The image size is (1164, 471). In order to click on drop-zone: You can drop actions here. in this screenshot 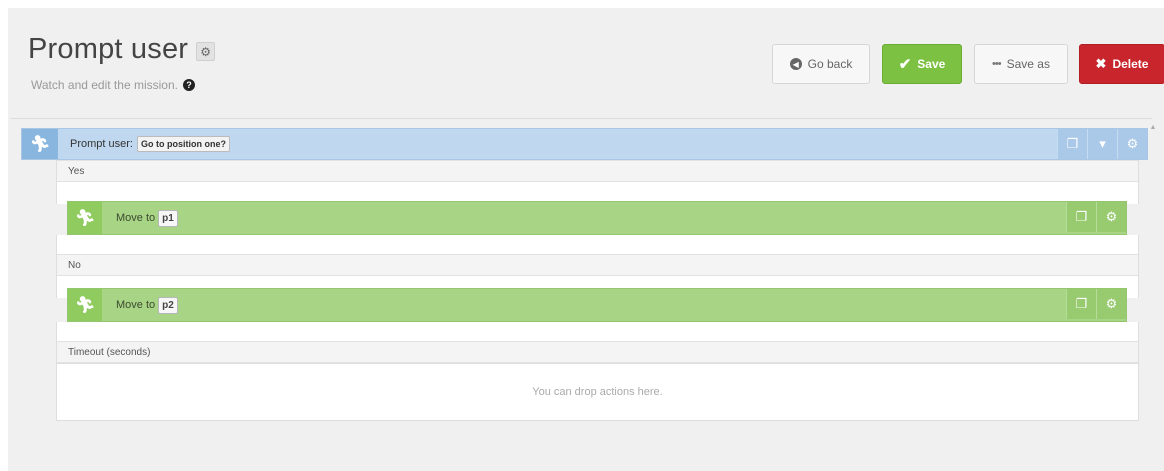, I will do `click(597, 392)`.